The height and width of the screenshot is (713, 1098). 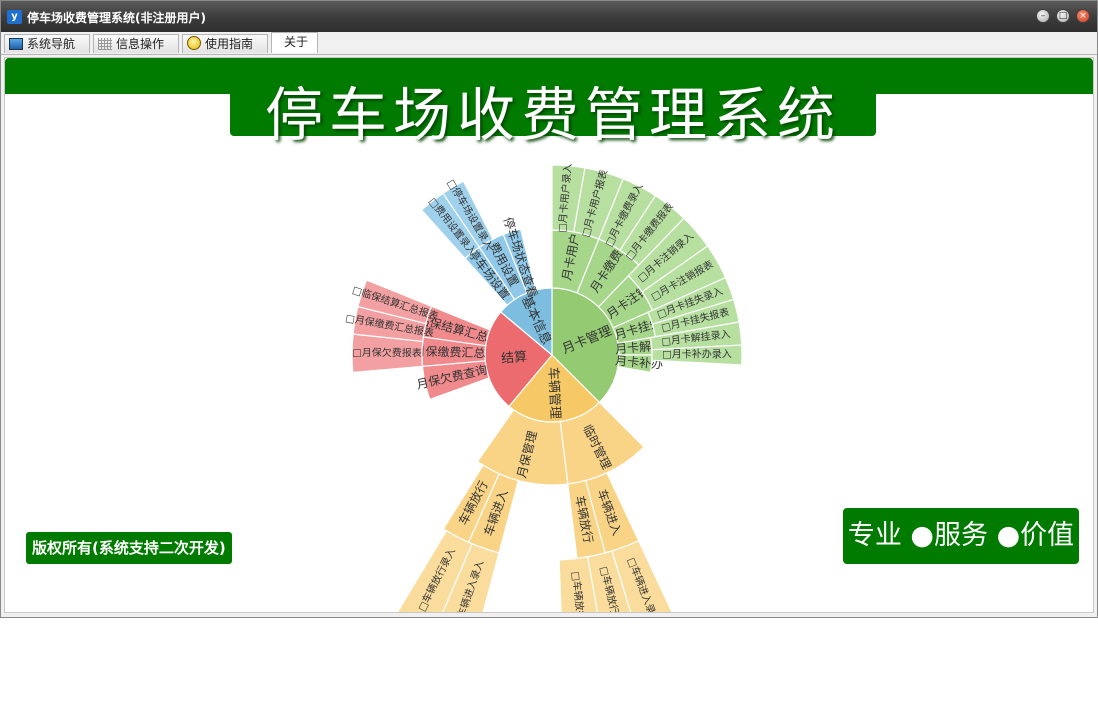 I want to click on monitor-icon, so click(x=16, y=44).